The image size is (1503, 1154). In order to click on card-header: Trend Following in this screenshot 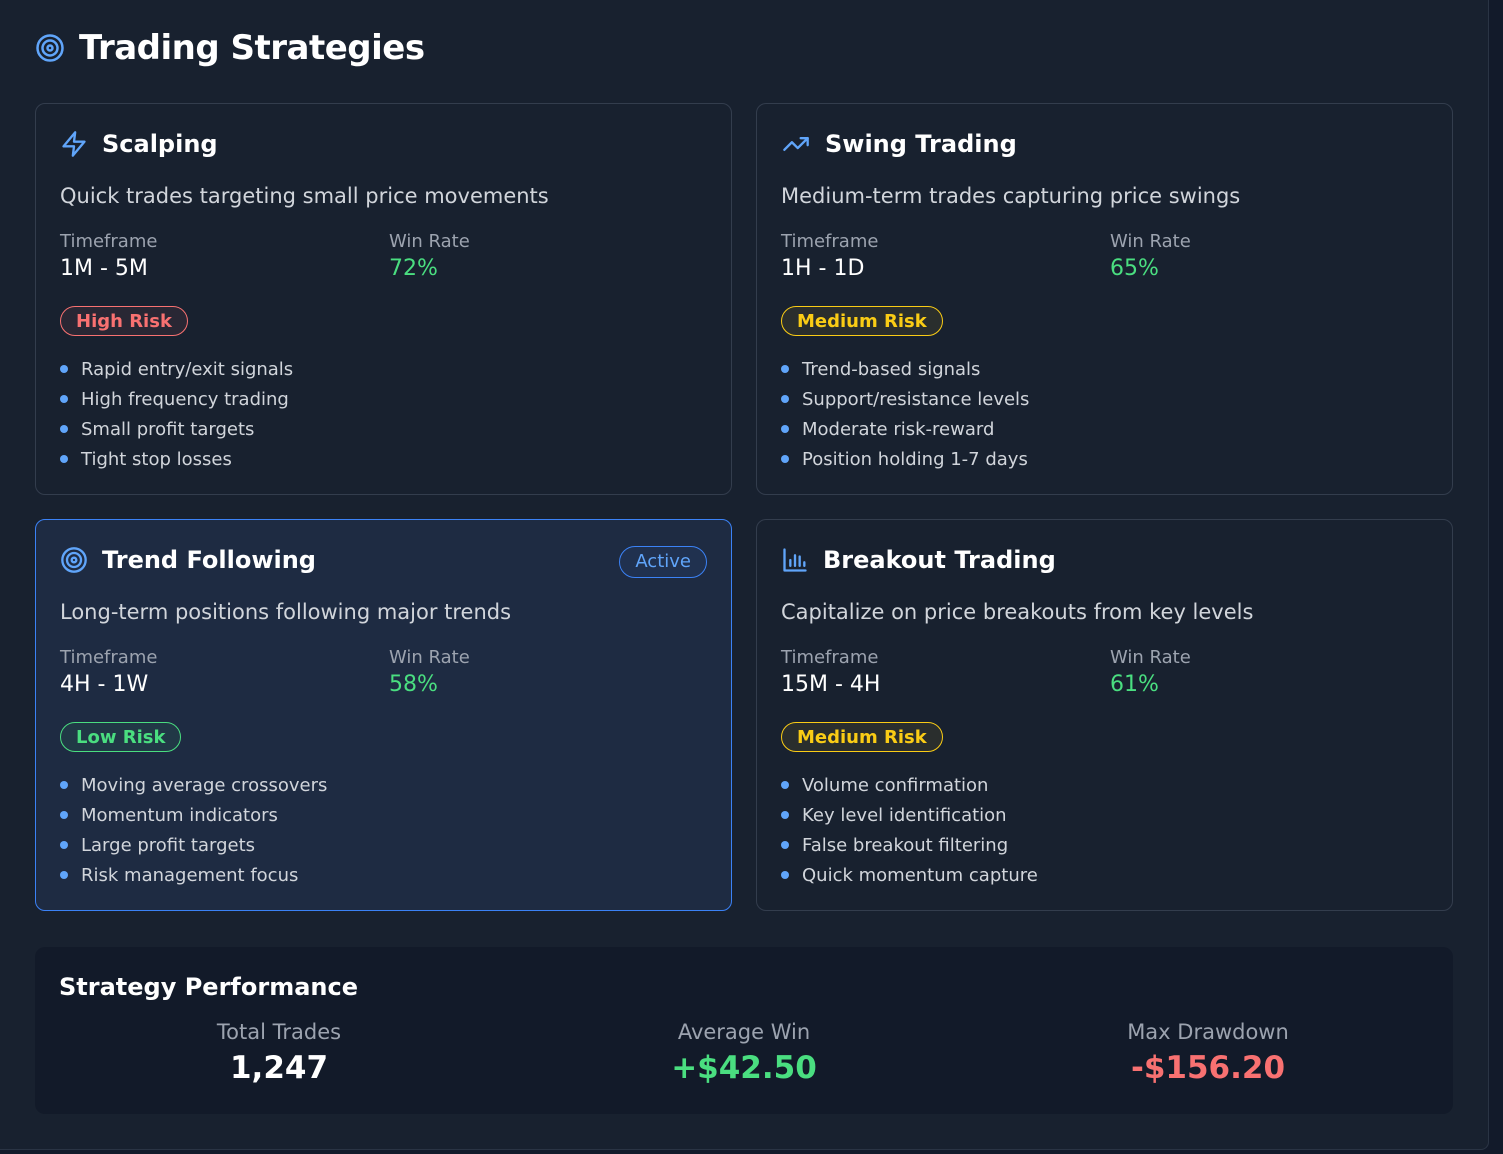, I will do `click(188, 560)`.